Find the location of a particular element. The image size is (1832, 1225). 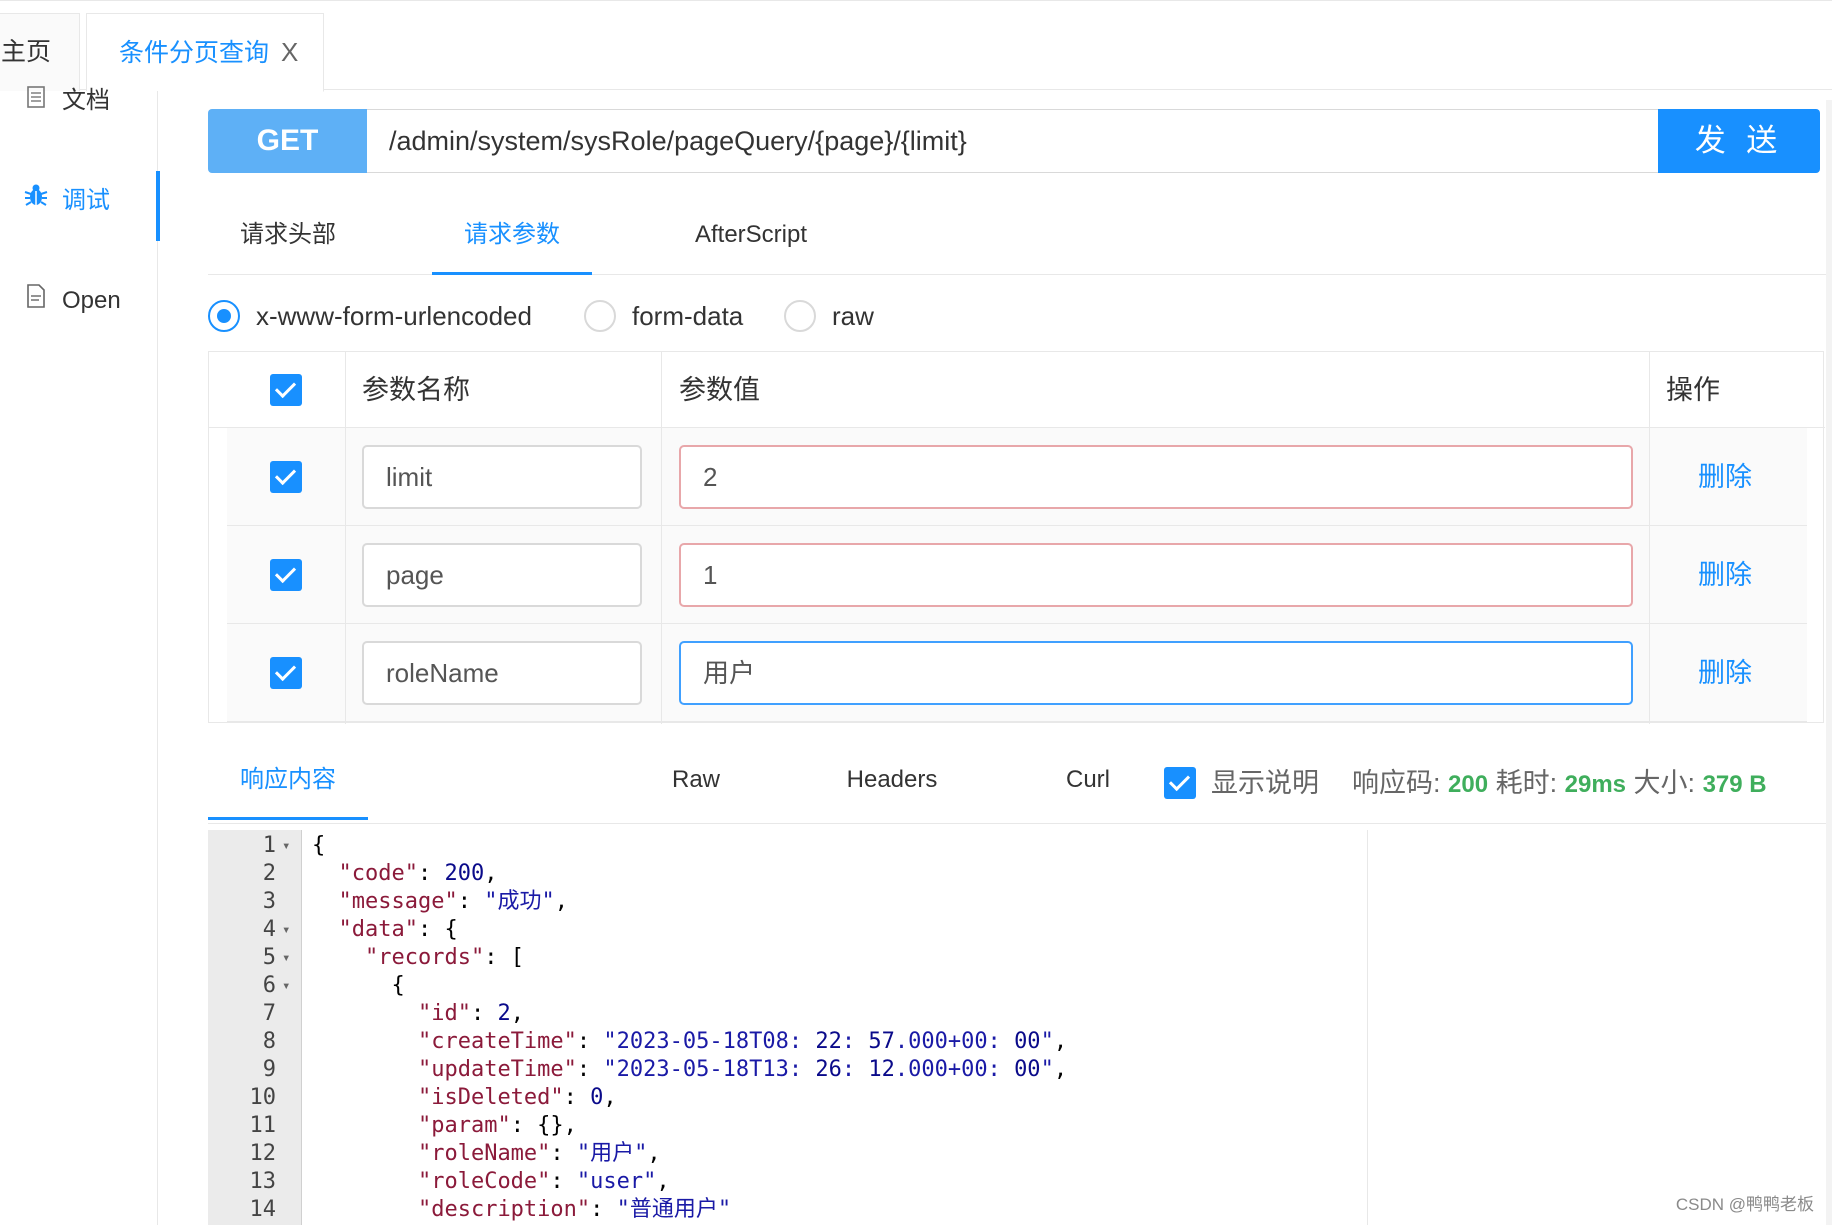

line-number: 1 is located at coordinates (269, 845).